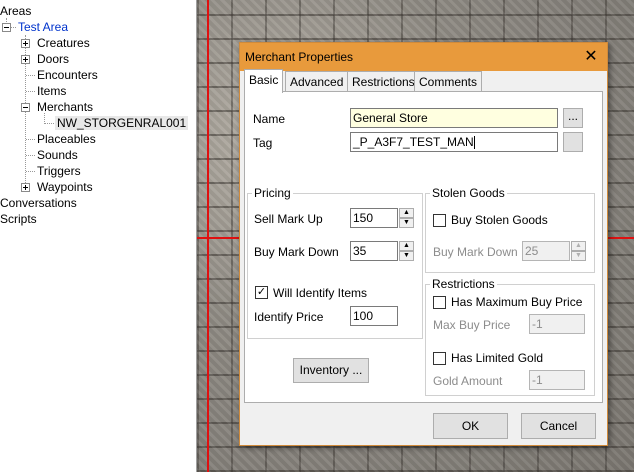  Describe the element at coordinates (546, 251) in the screenshot. I see `stolen-markdown-input: 25` at that location.